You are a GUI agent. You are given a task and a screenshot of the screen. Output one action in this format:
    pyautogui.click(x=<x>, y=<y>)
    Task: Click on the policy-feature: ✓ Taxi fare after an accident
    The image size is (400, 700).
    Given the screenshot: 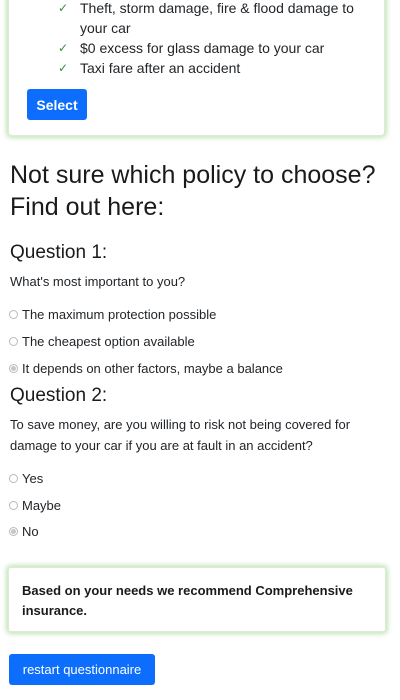 What is the action you would take?
    pyautogui.click(x=220, y=68)
    